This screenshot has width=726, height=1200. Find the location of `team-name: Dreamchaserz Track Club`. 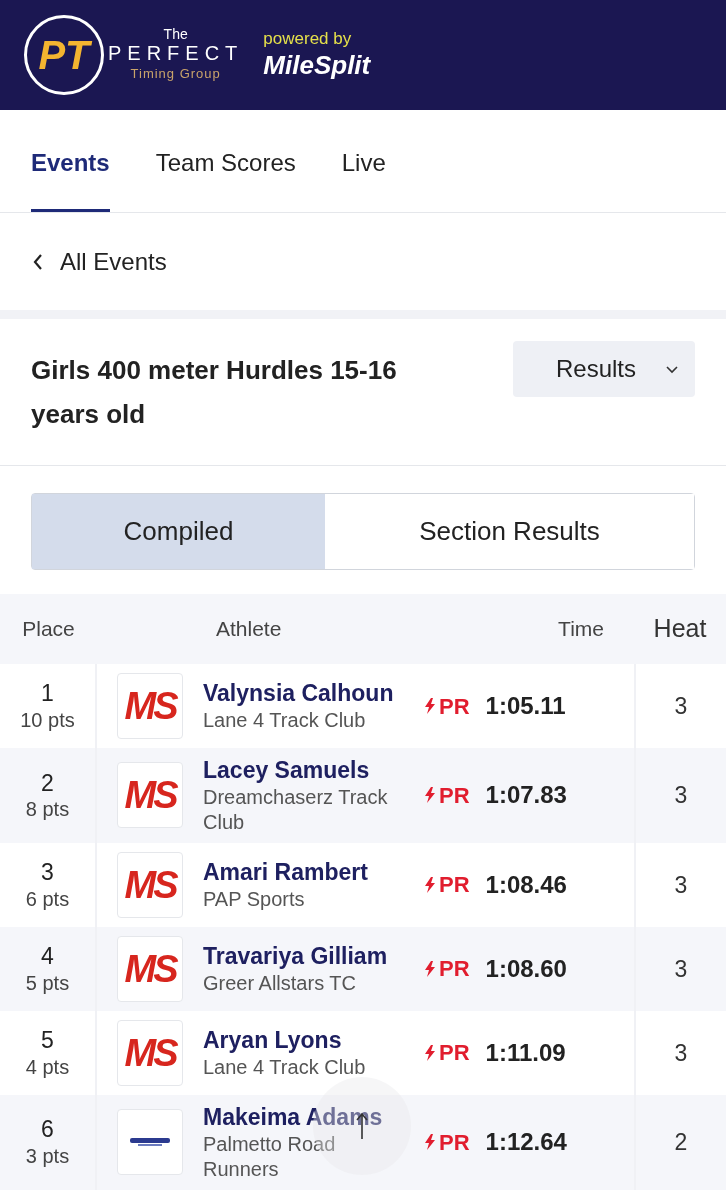

team-name: Dreamchaserz Track Club is located at coordinates (296, 809).